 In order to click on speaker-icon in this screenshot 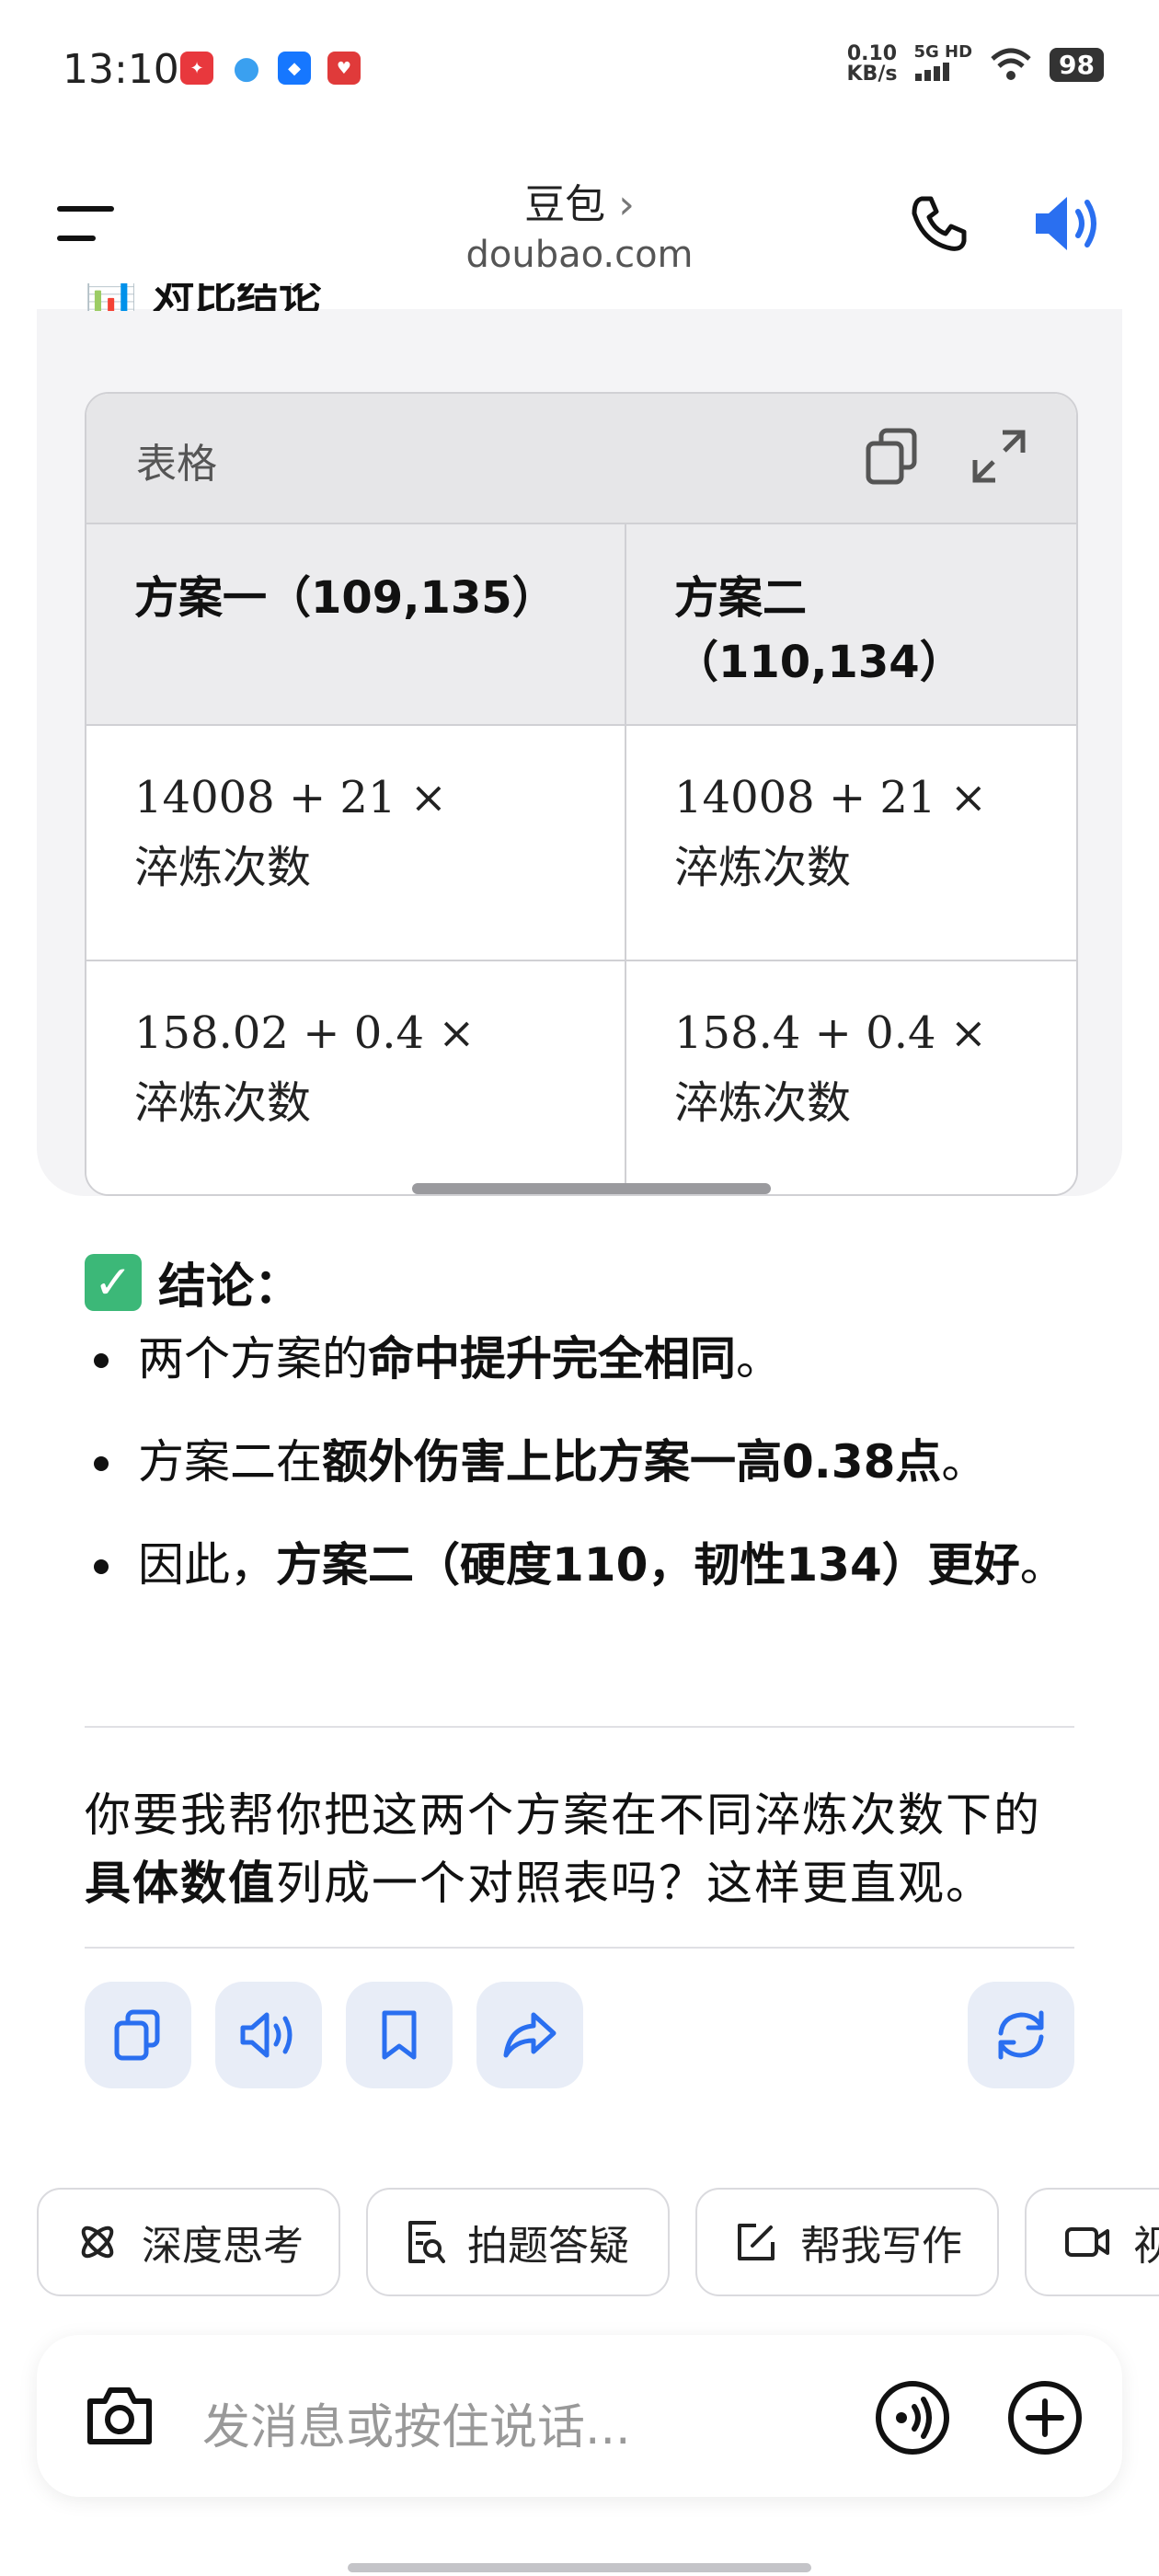, I will do `click(1068, 223)`.